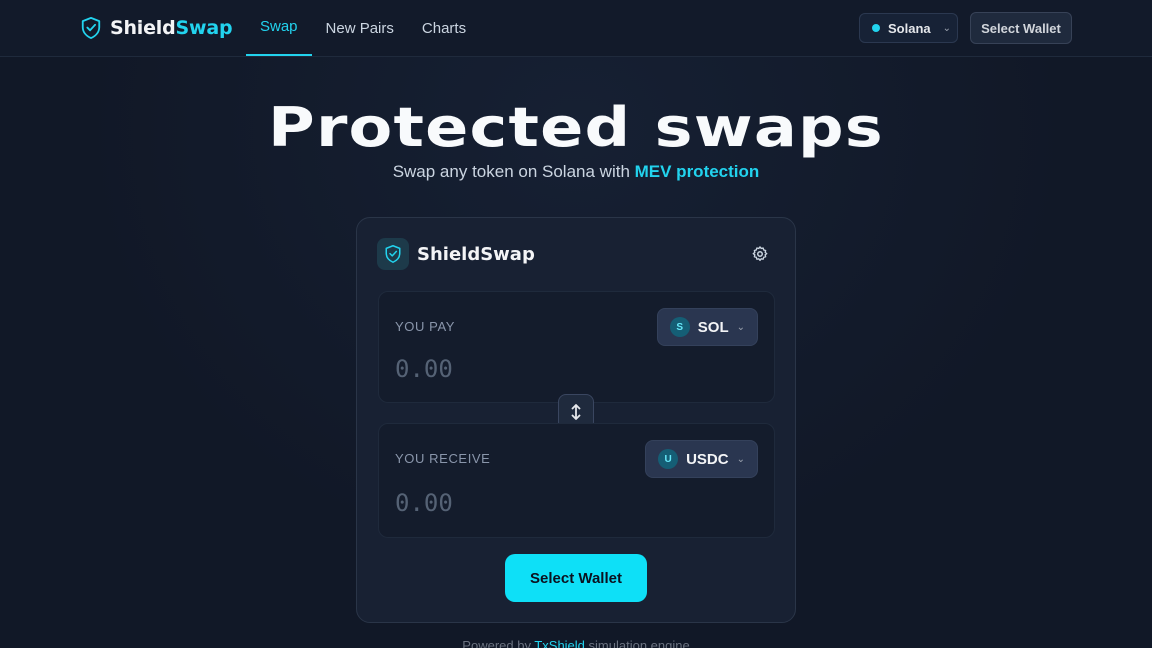 Image resolution: width=1152 pixels, height=648 pixels. Describe the element at coordinates (576, 578) in the screenshot. I see `select-wallet-button: Select Wallet` at that location.